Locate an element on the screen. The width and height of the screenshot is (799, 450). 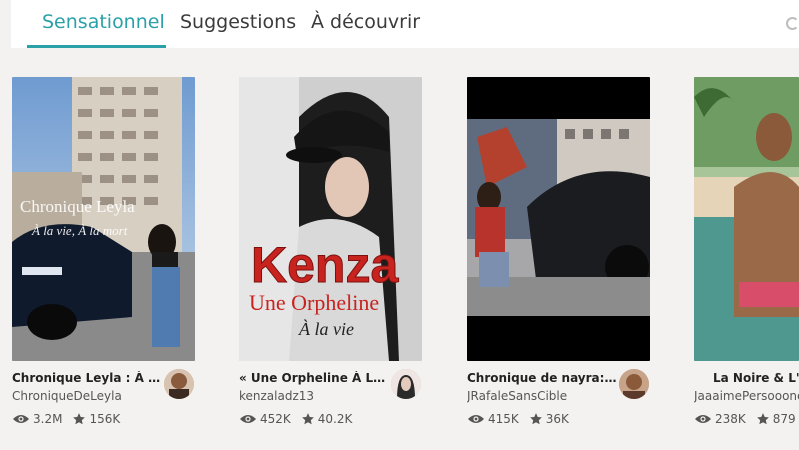
tab-sensationnel: Sensationnel is located at coordinates (96, 24).